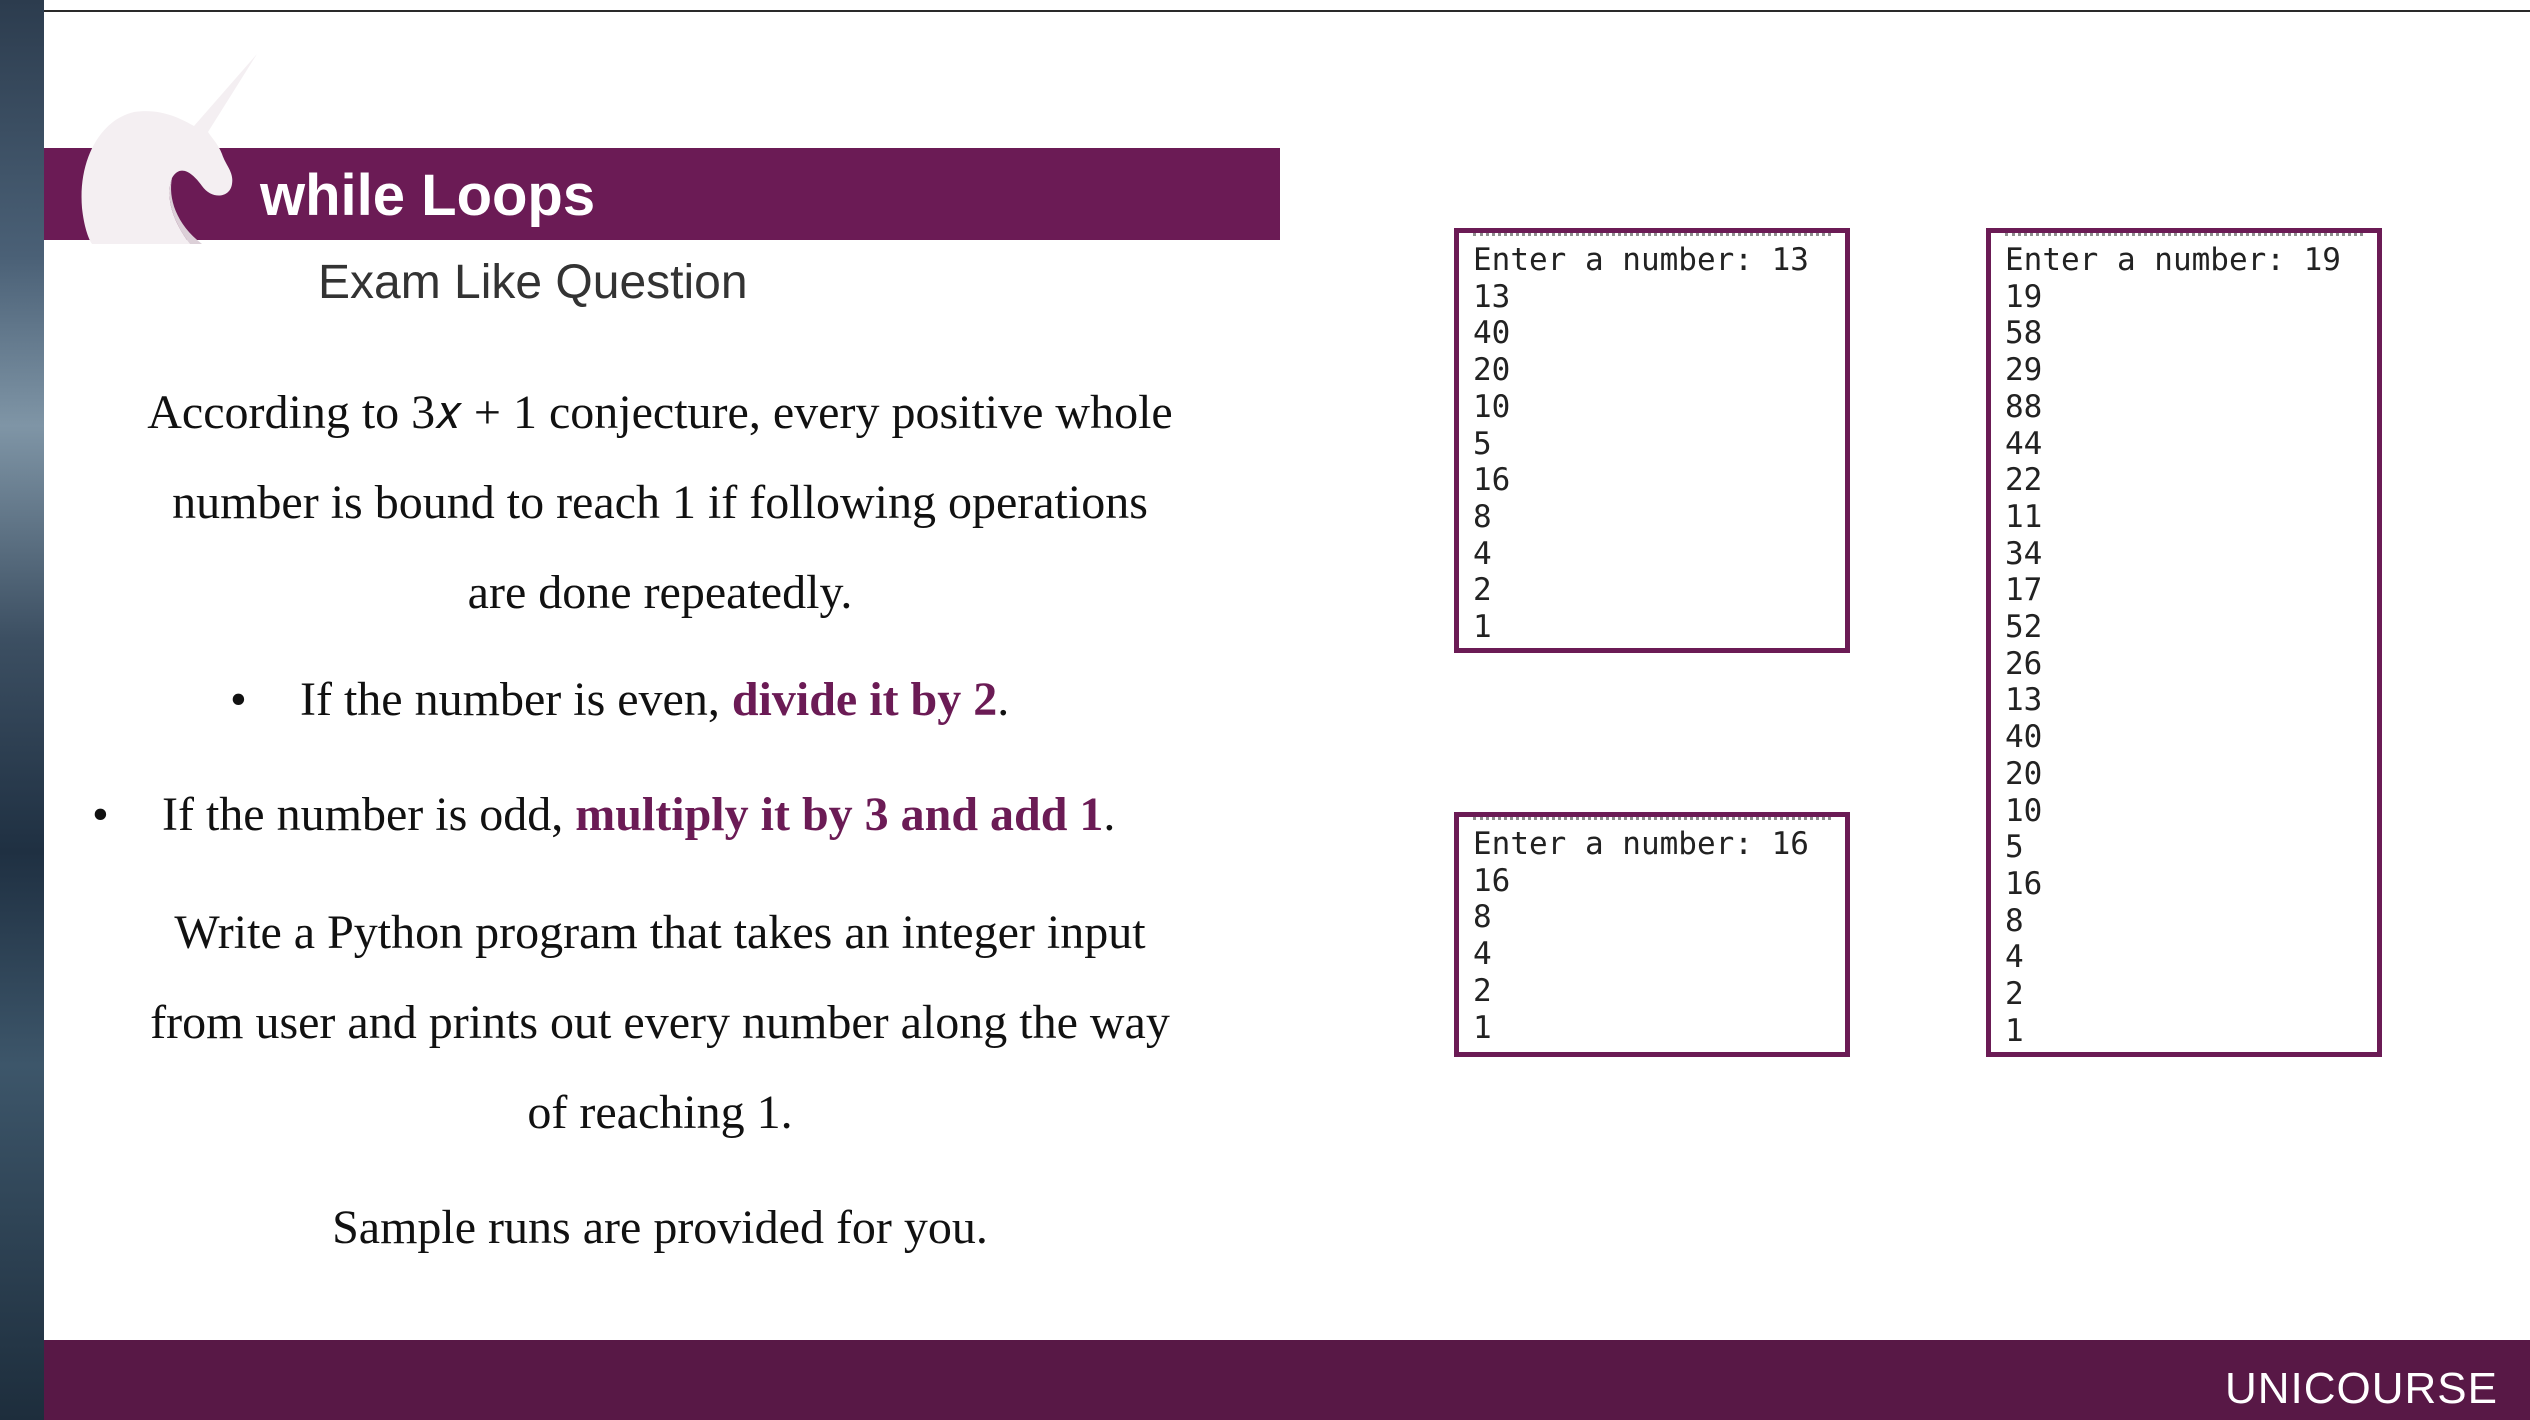 The height and width of the screenshot is (1420, 2530). I want to click on slide-subtitle: Exam Like Question, so click(533, 282).